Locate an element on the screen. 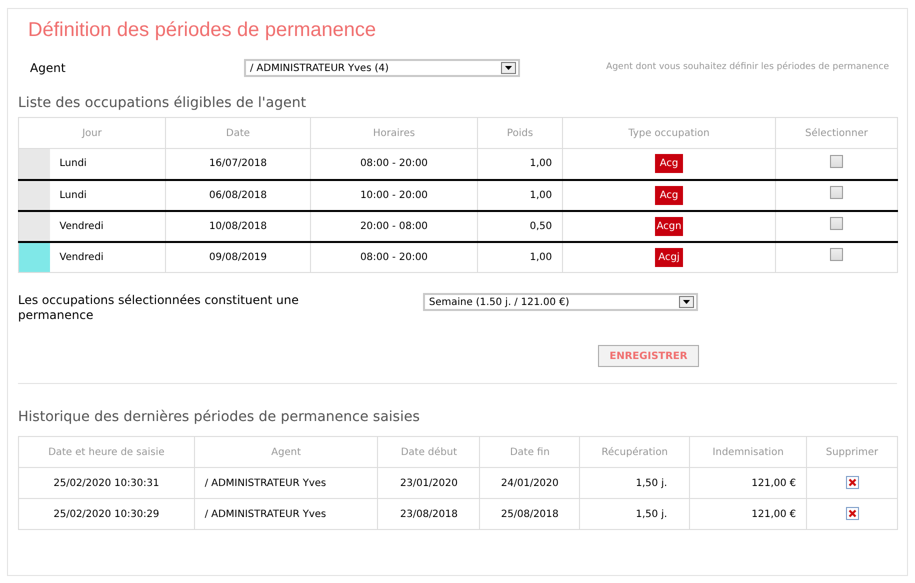 The height and width of the screenshot is (583, 915). column-header: Poids is located at coordinates (520, 133).